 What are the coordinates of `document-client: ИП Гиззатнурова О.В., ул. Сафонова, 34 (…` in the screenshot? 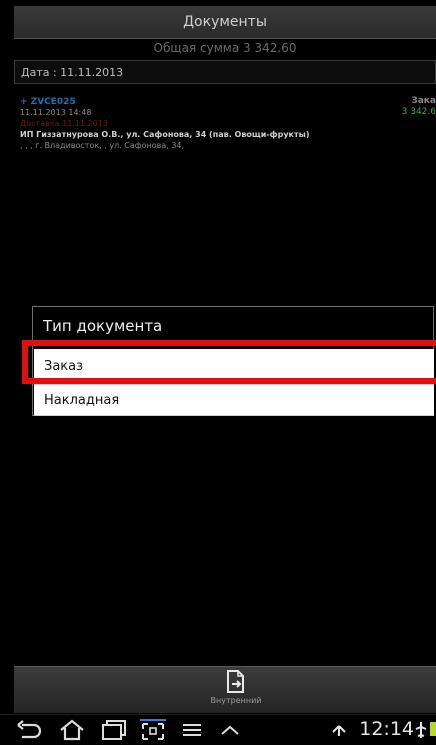 It's located at (165, 134).